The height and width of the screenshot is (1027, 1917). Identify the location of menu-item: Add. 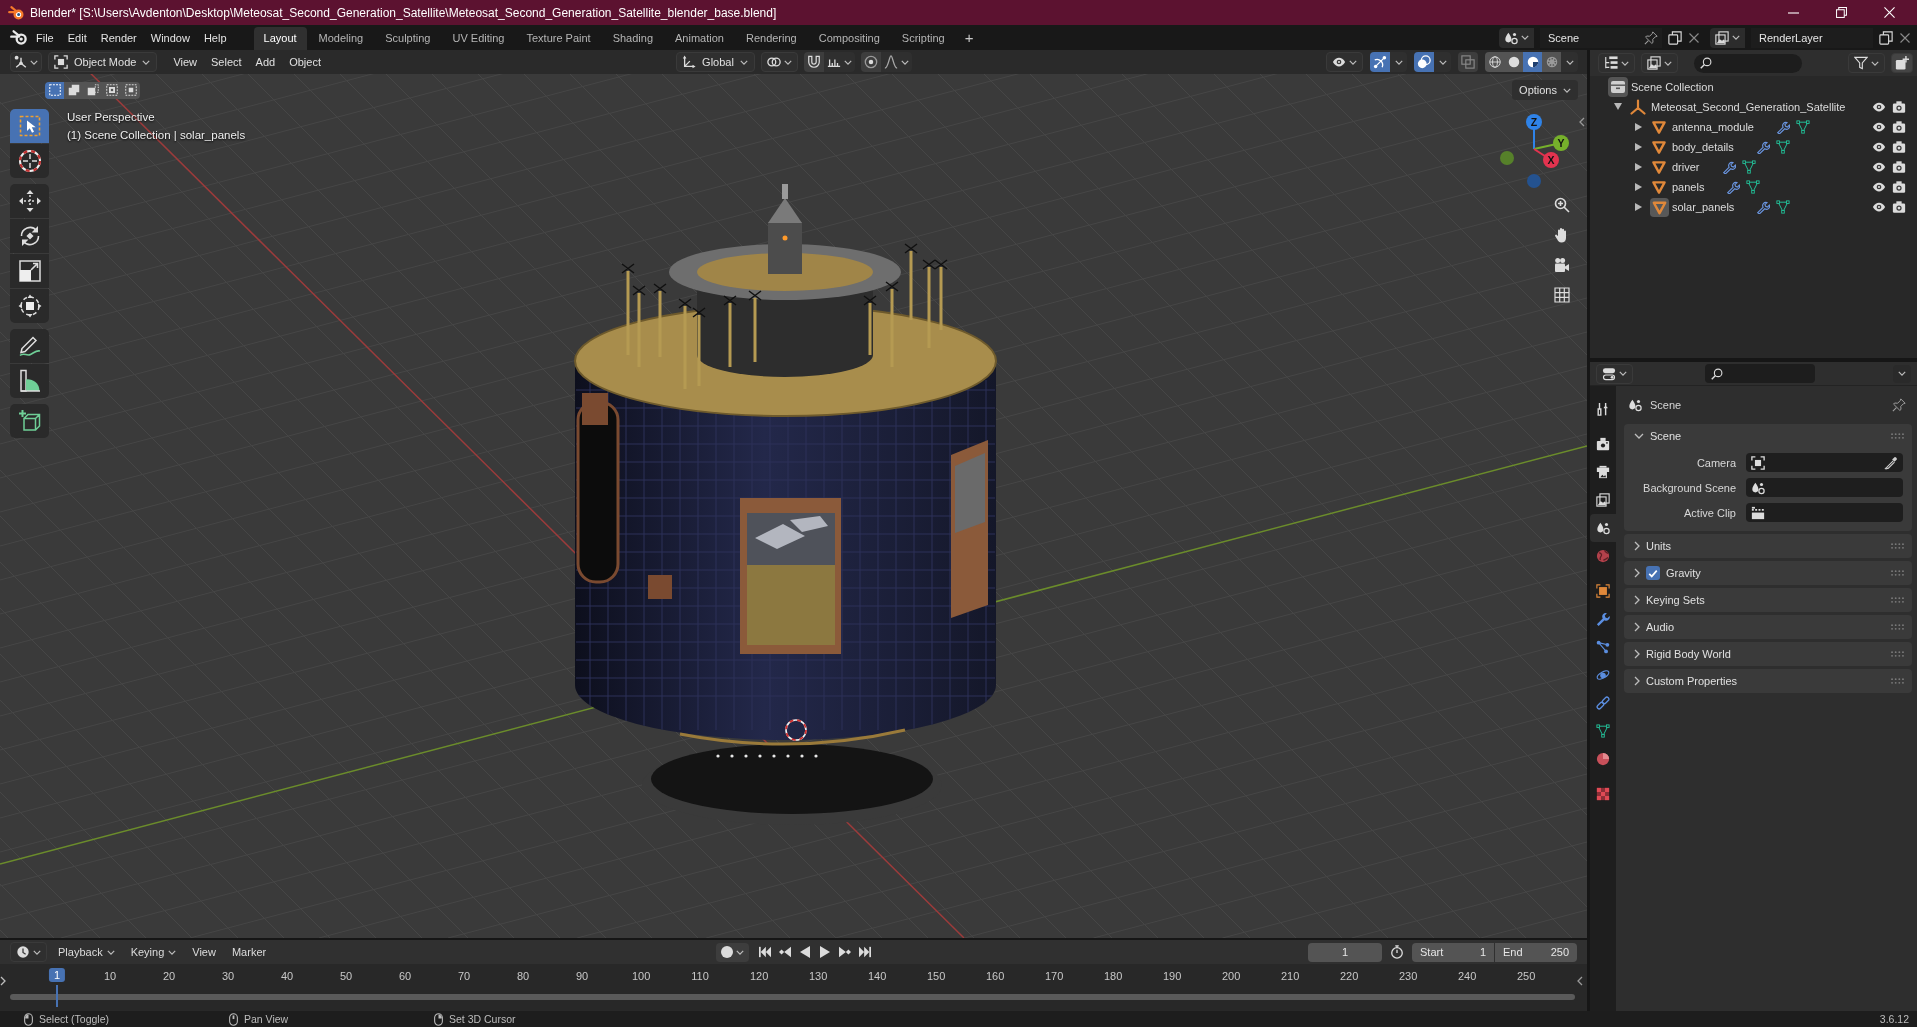
(265, 62).